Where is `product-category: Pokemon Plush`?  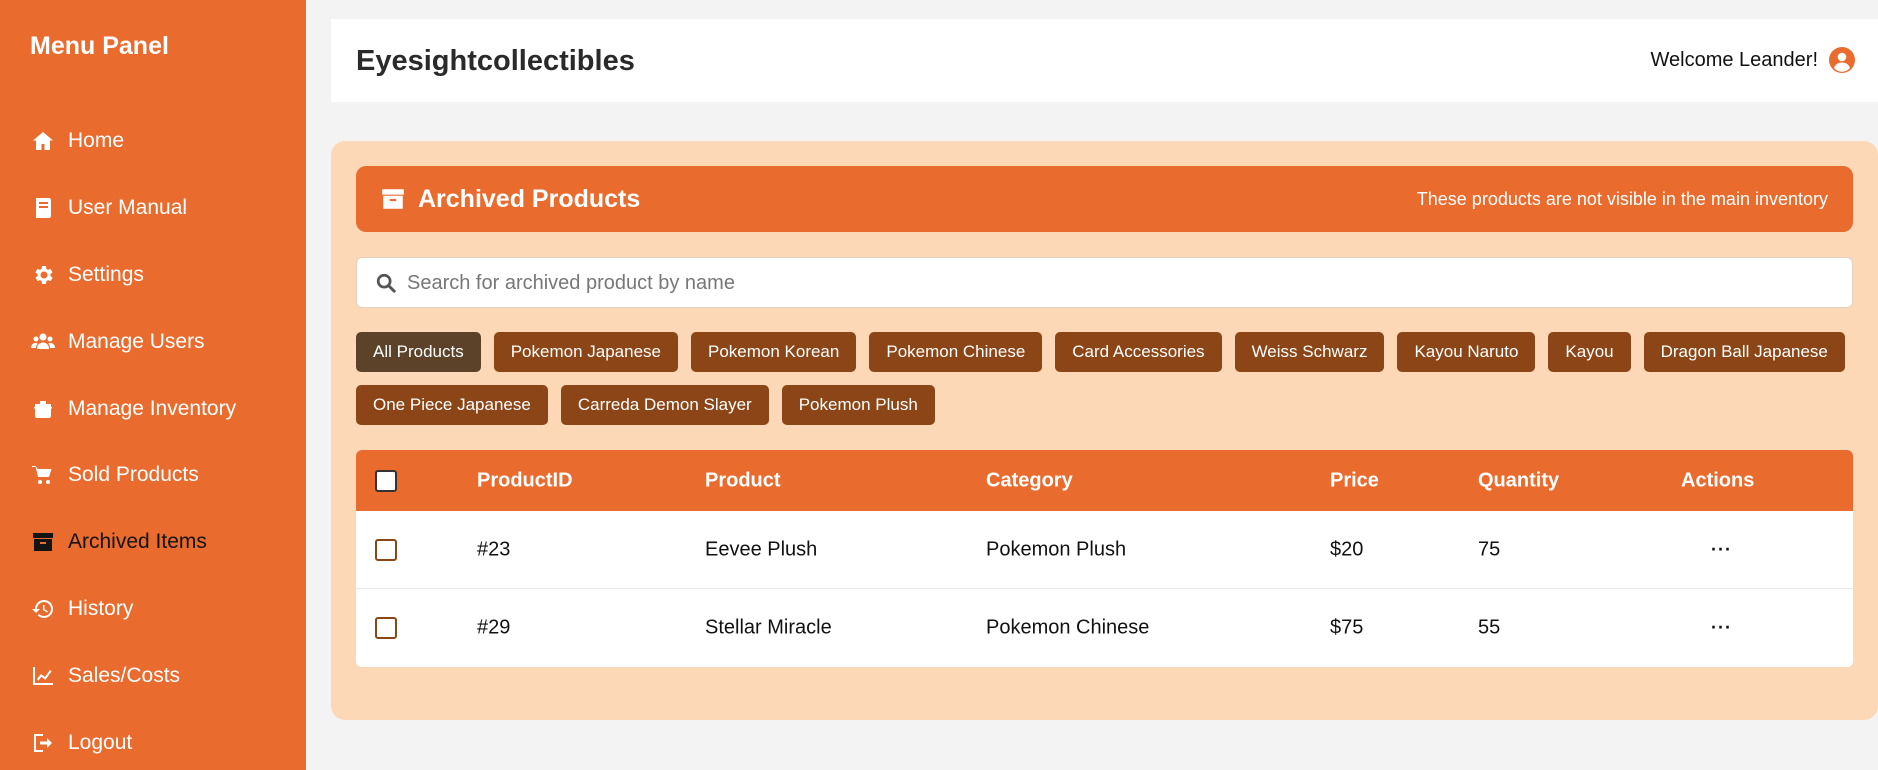
product-category: Pokemon Plush is located at coordinates (1056, 549).